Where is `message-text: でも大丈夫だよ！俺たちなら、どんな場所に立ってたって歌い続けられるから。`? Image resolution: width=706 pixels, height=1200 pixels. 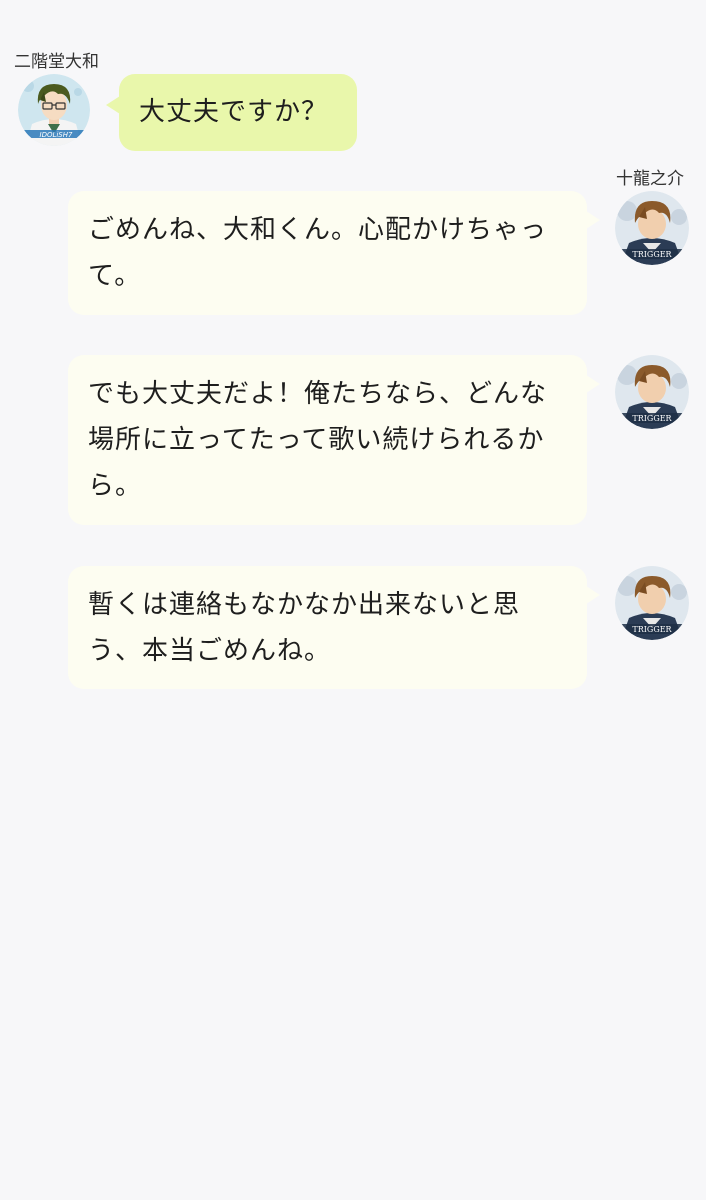
message-text: でも大丈夫だよ！俺たちなら、どんな場所に立ってたって歌い続けられるから。 is located at coordinates (318, 440).